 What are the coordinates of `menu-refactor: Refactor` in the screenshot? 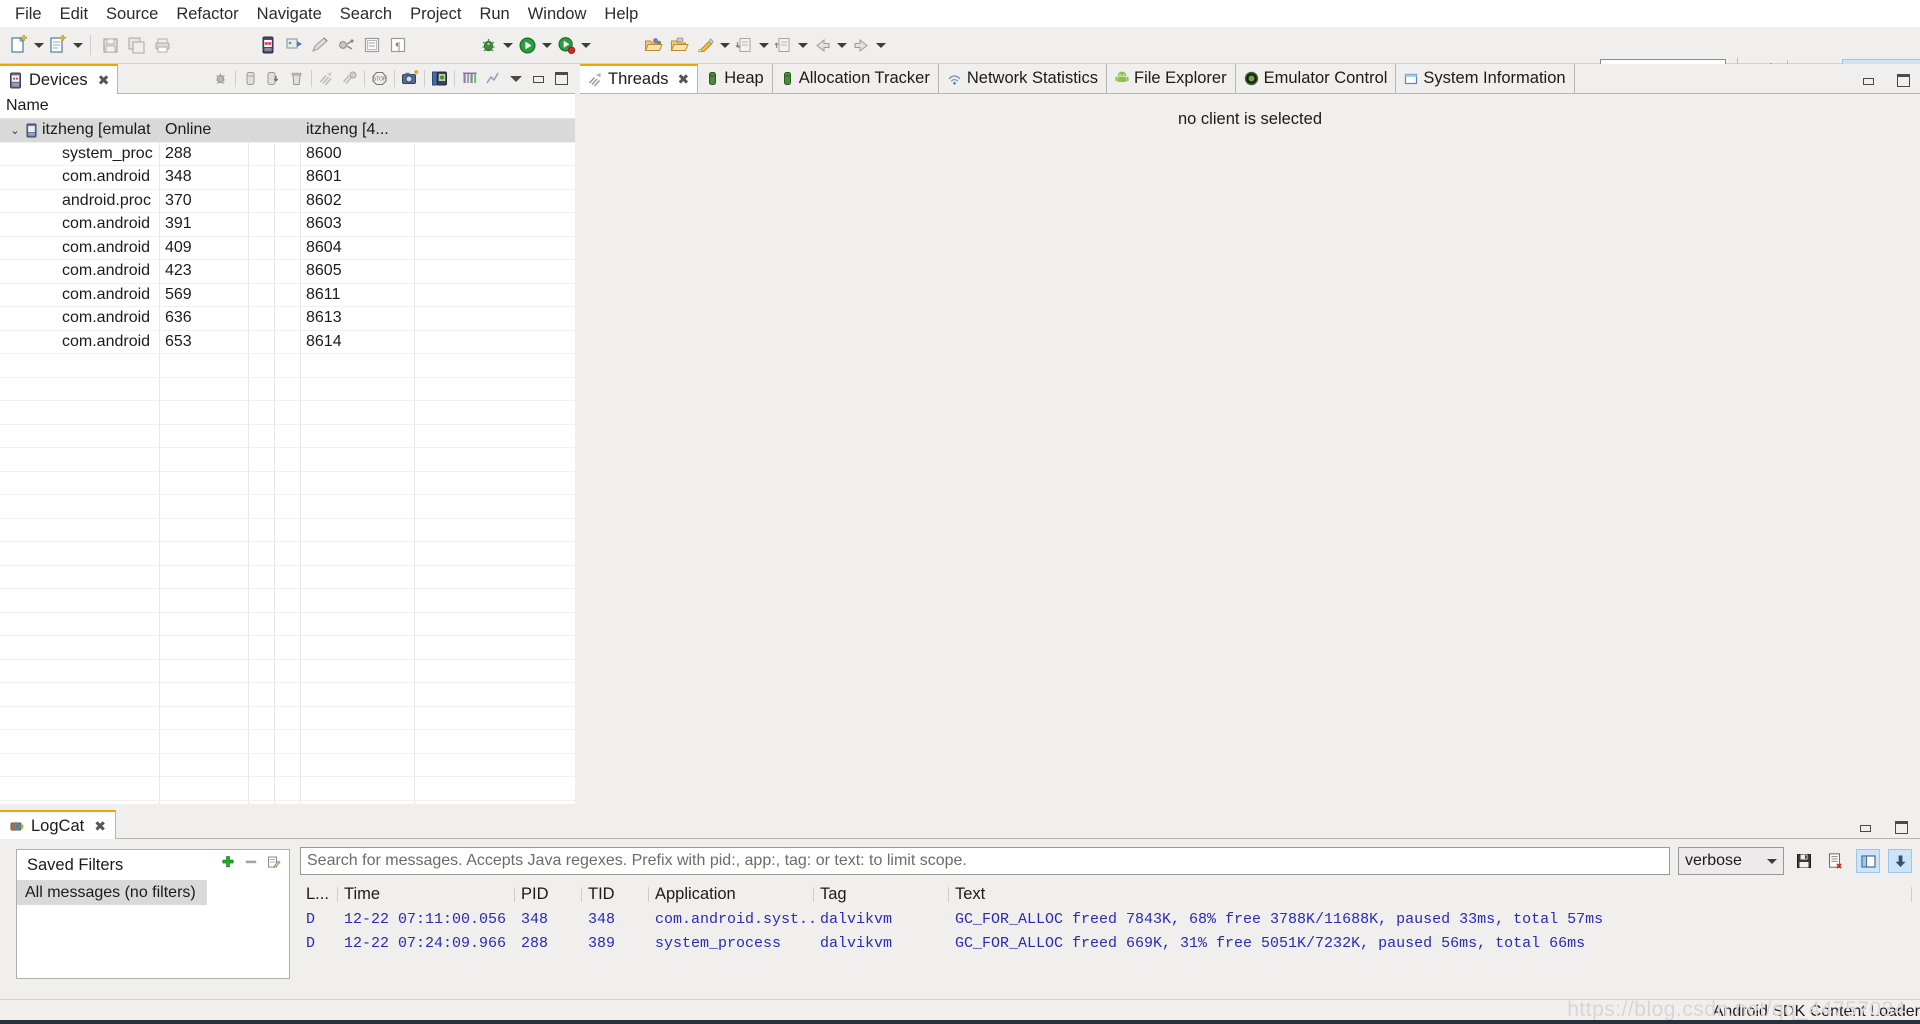 It's located at (207, 14).